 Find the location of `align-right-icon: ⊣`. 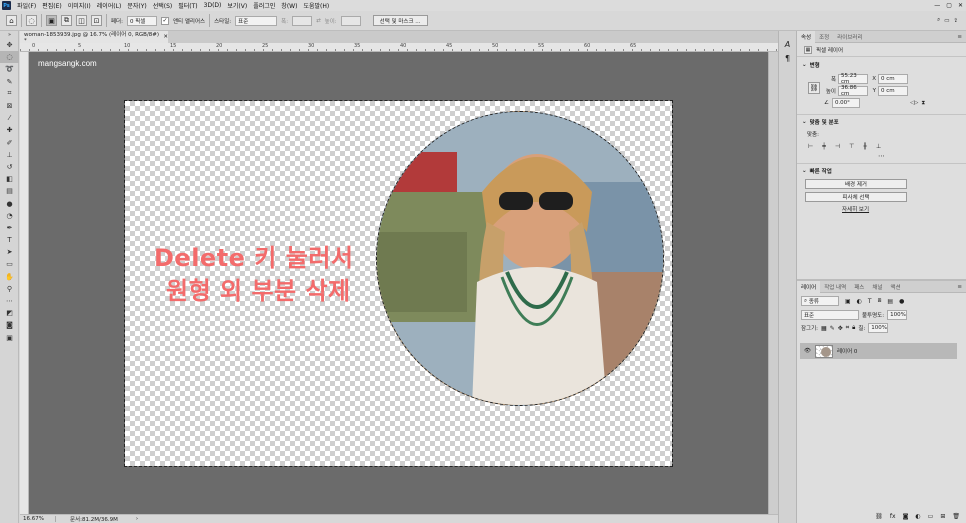

align-right-icon: ⊣ is located at coordinates (837, 146).